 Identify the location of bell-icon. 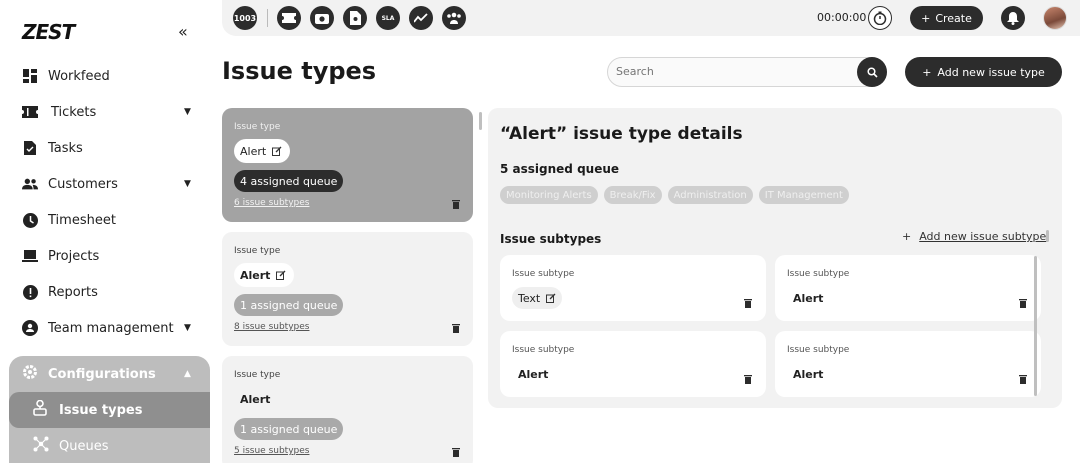
(1013, 18).